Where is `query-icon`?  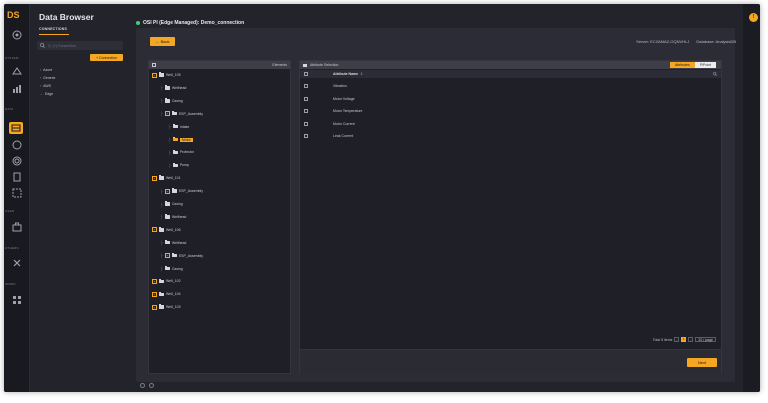 query-icon is located at coordinates (17, 145).